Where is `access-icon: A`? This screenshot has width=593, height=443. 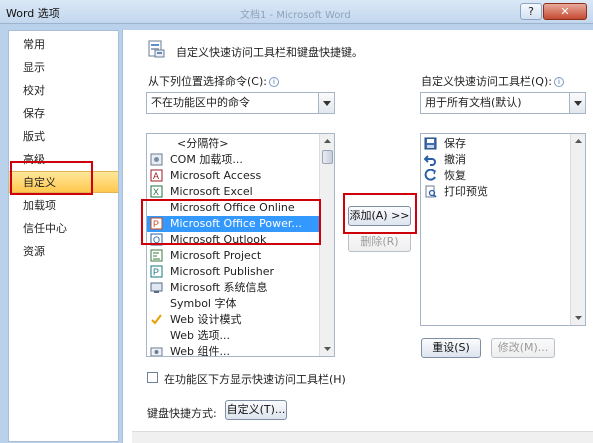 access-icon: A is located at coordinates (156, 175).